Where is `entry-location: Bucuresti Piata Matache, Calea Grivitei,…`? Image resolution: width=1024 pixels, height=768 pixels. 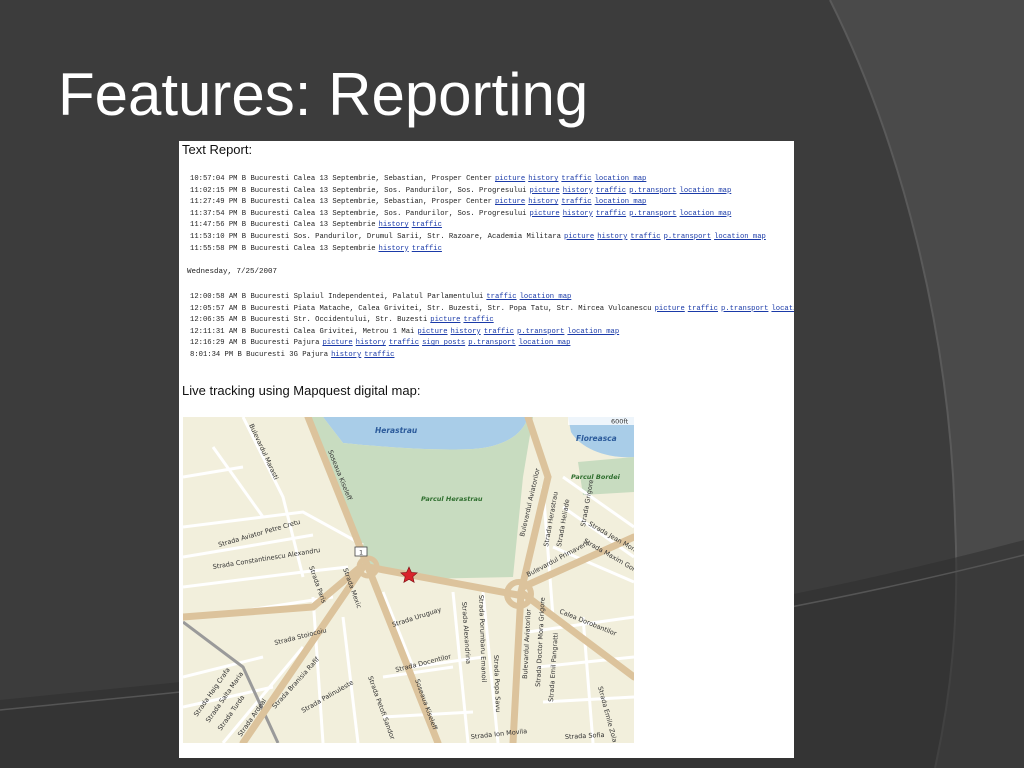 entry-location: Bucuresti Piata Matache, Calea Grivitei,… is located at coordinates (451, 308).